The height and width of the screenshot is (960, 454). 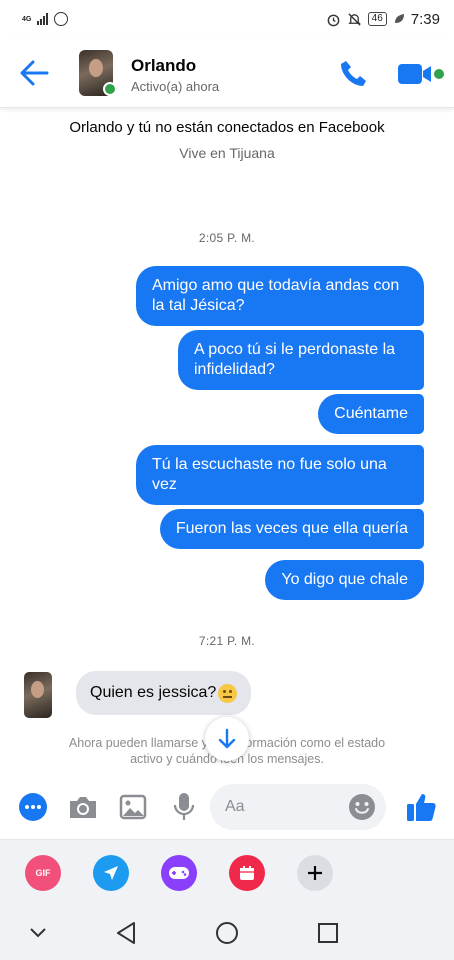 What do you see at coordinates (353, 74) in the screenshot?
I see `phone-call-icon` at bounding box center [353, 74].